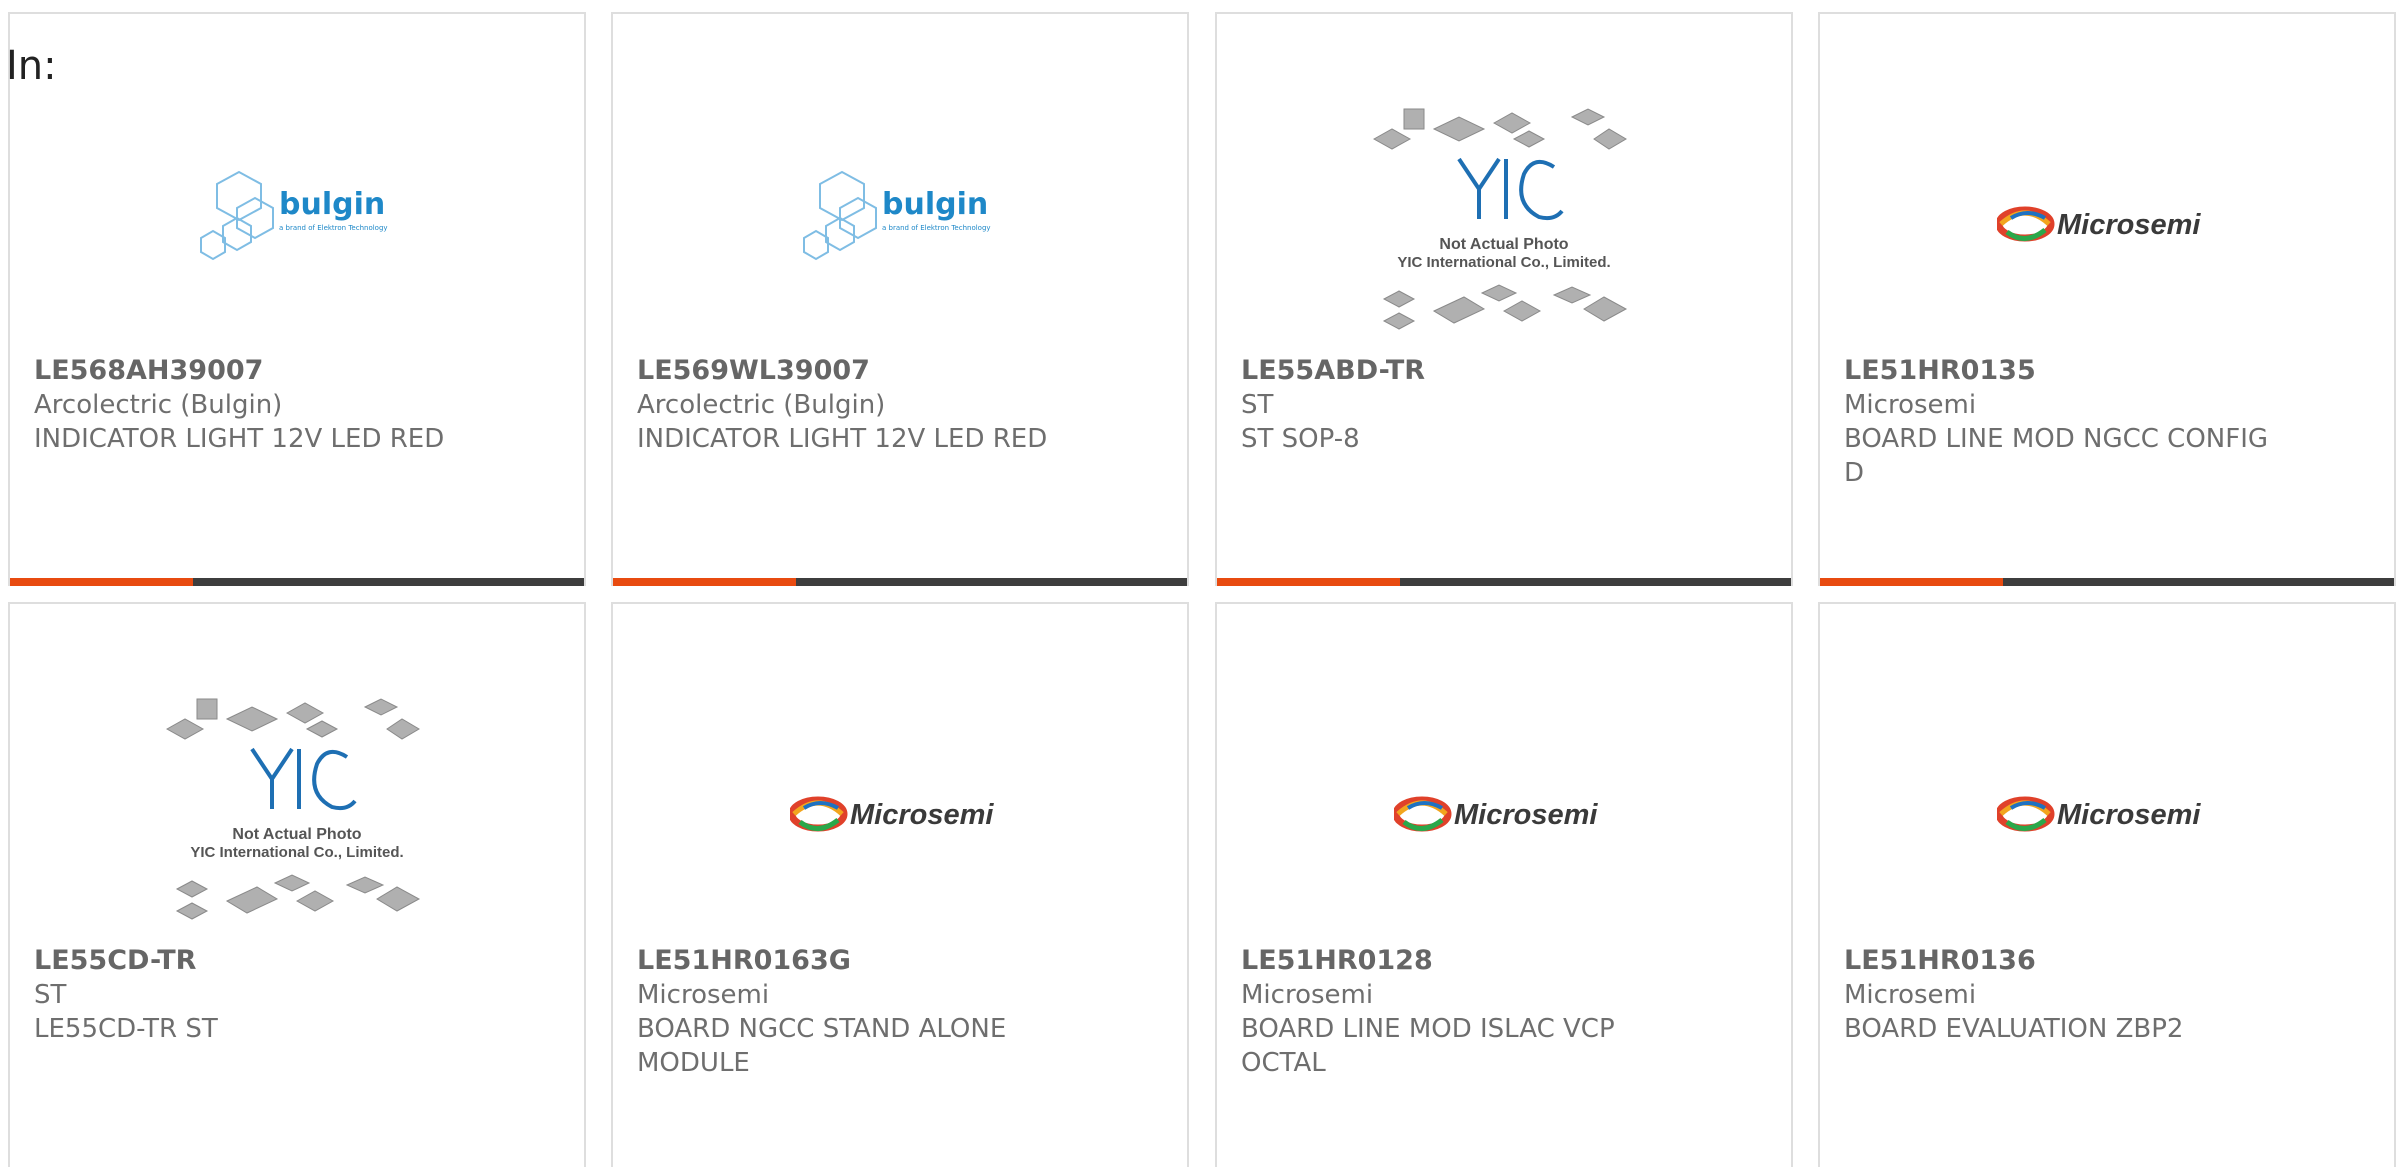 Image resolution: width=2400 pixels, height=1167 pixels. Describe the element at coordinates (309, 371) in the screenshot. I see `part-number-link: LE568AH39007` at that location.